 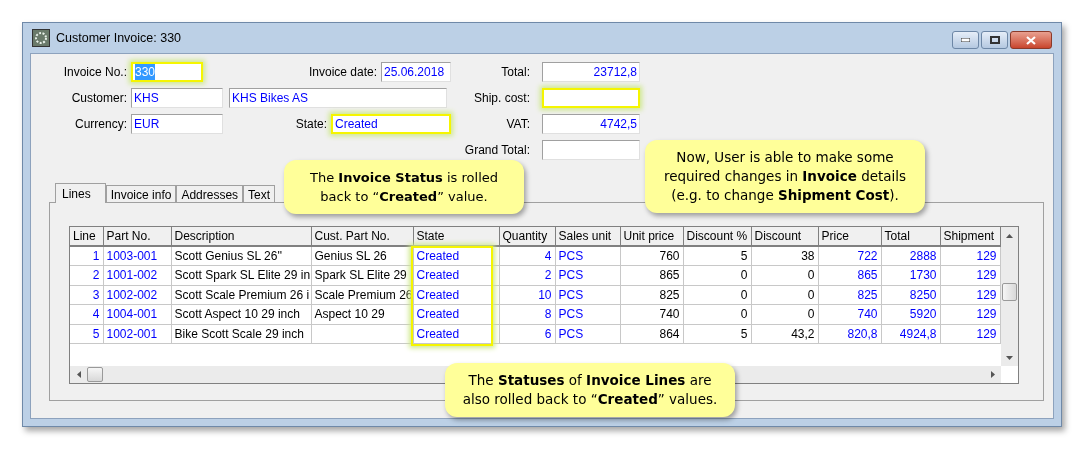 I want to click on field-label: Invoice No.:, so click(x=95, y=72).